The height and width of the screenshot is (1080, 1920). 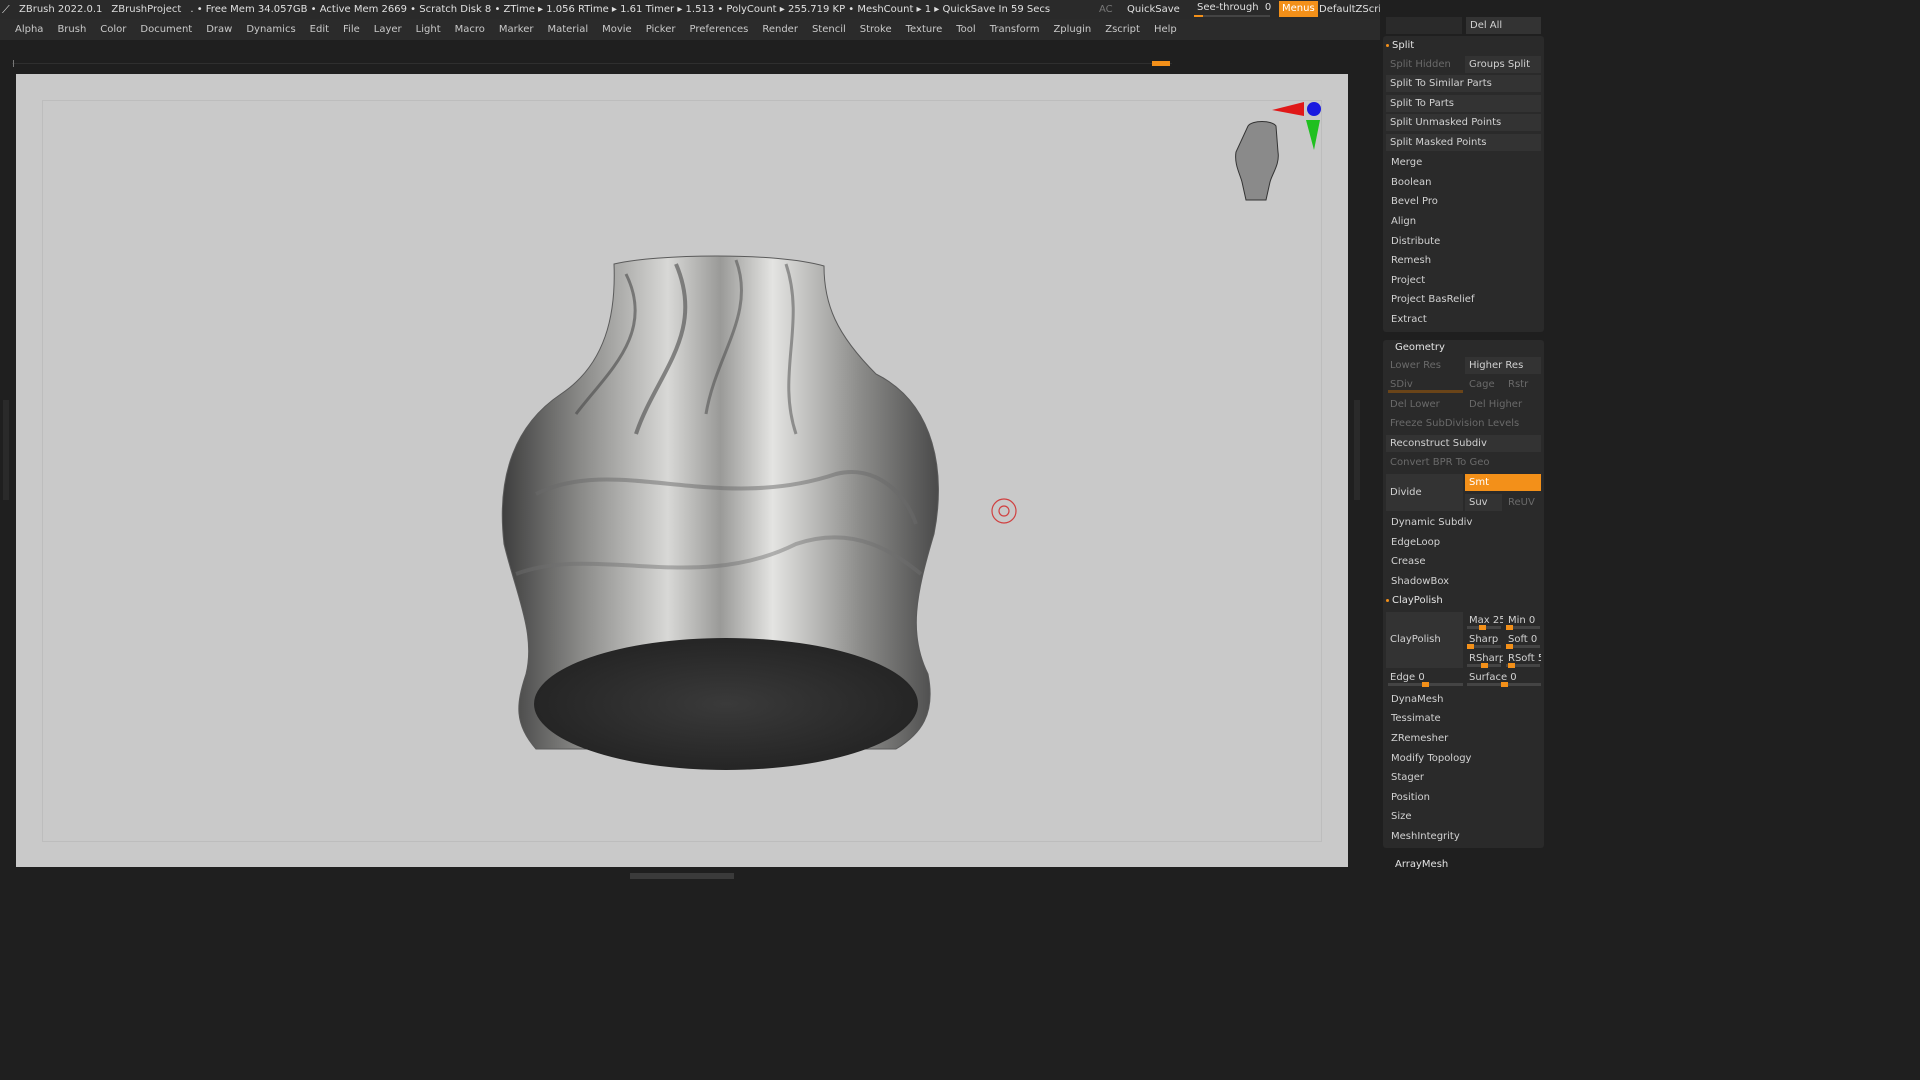 What do you see at coordinates (1462, 738) in the screenshot?
I see `zremesher-button: ZRemesher` at bounding box center [1462, 738].